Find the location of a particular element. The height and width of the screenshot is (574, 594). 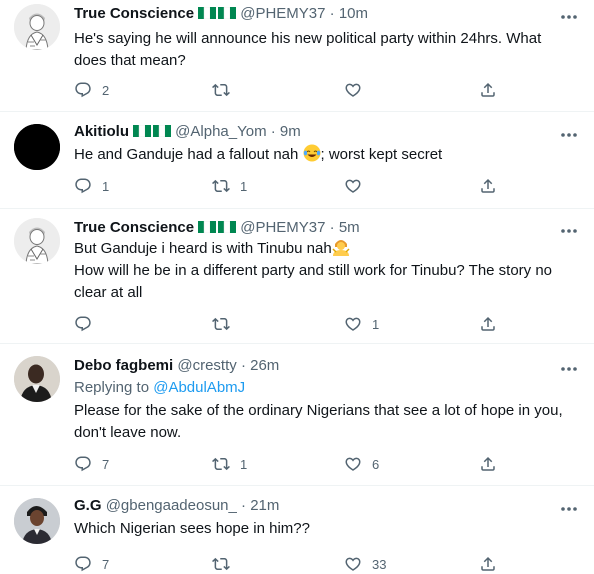

tweet-actions: 1 1 is located at coordinates (289, 186).